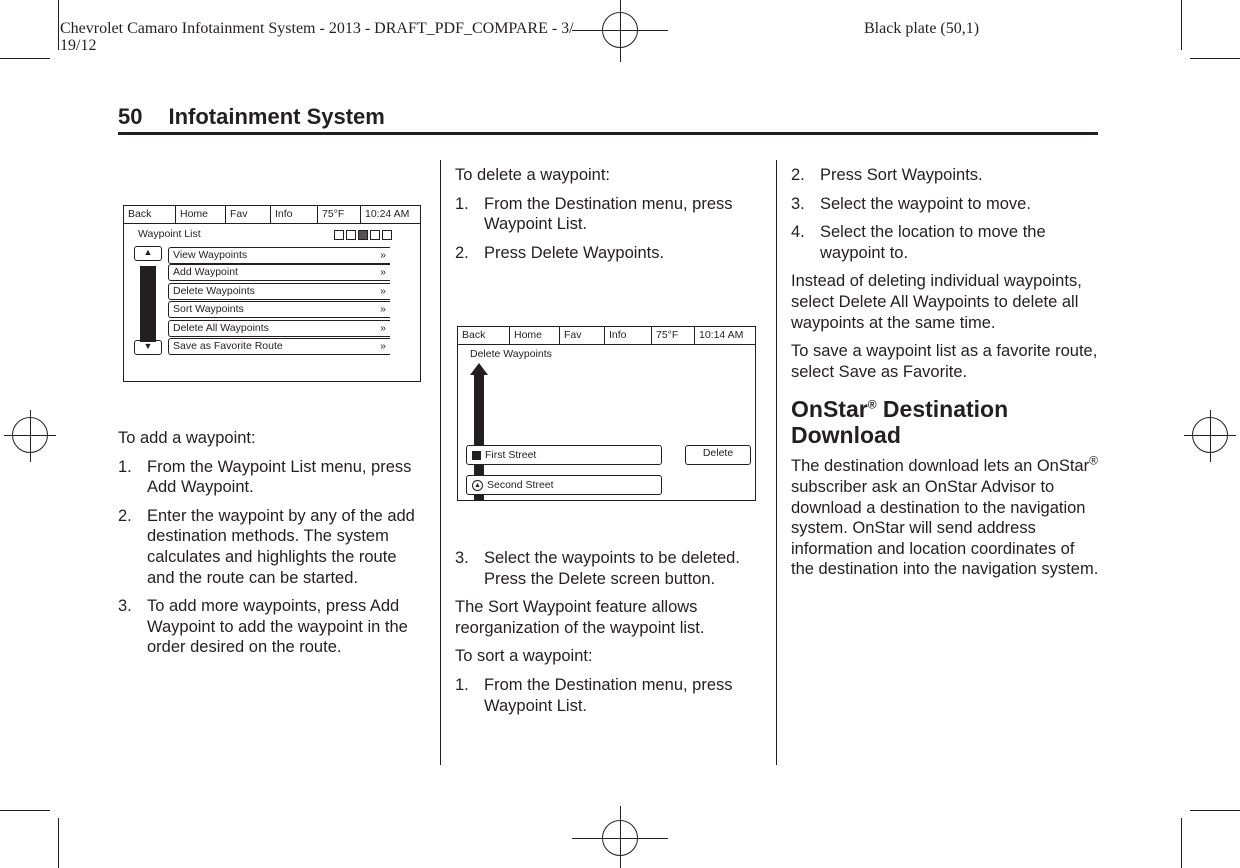  What do you see at coordinates (279, 255) in the screenshot?
I see `menu-item-view-waypoints: View Waypoints»` at bounding box center [279, 255].